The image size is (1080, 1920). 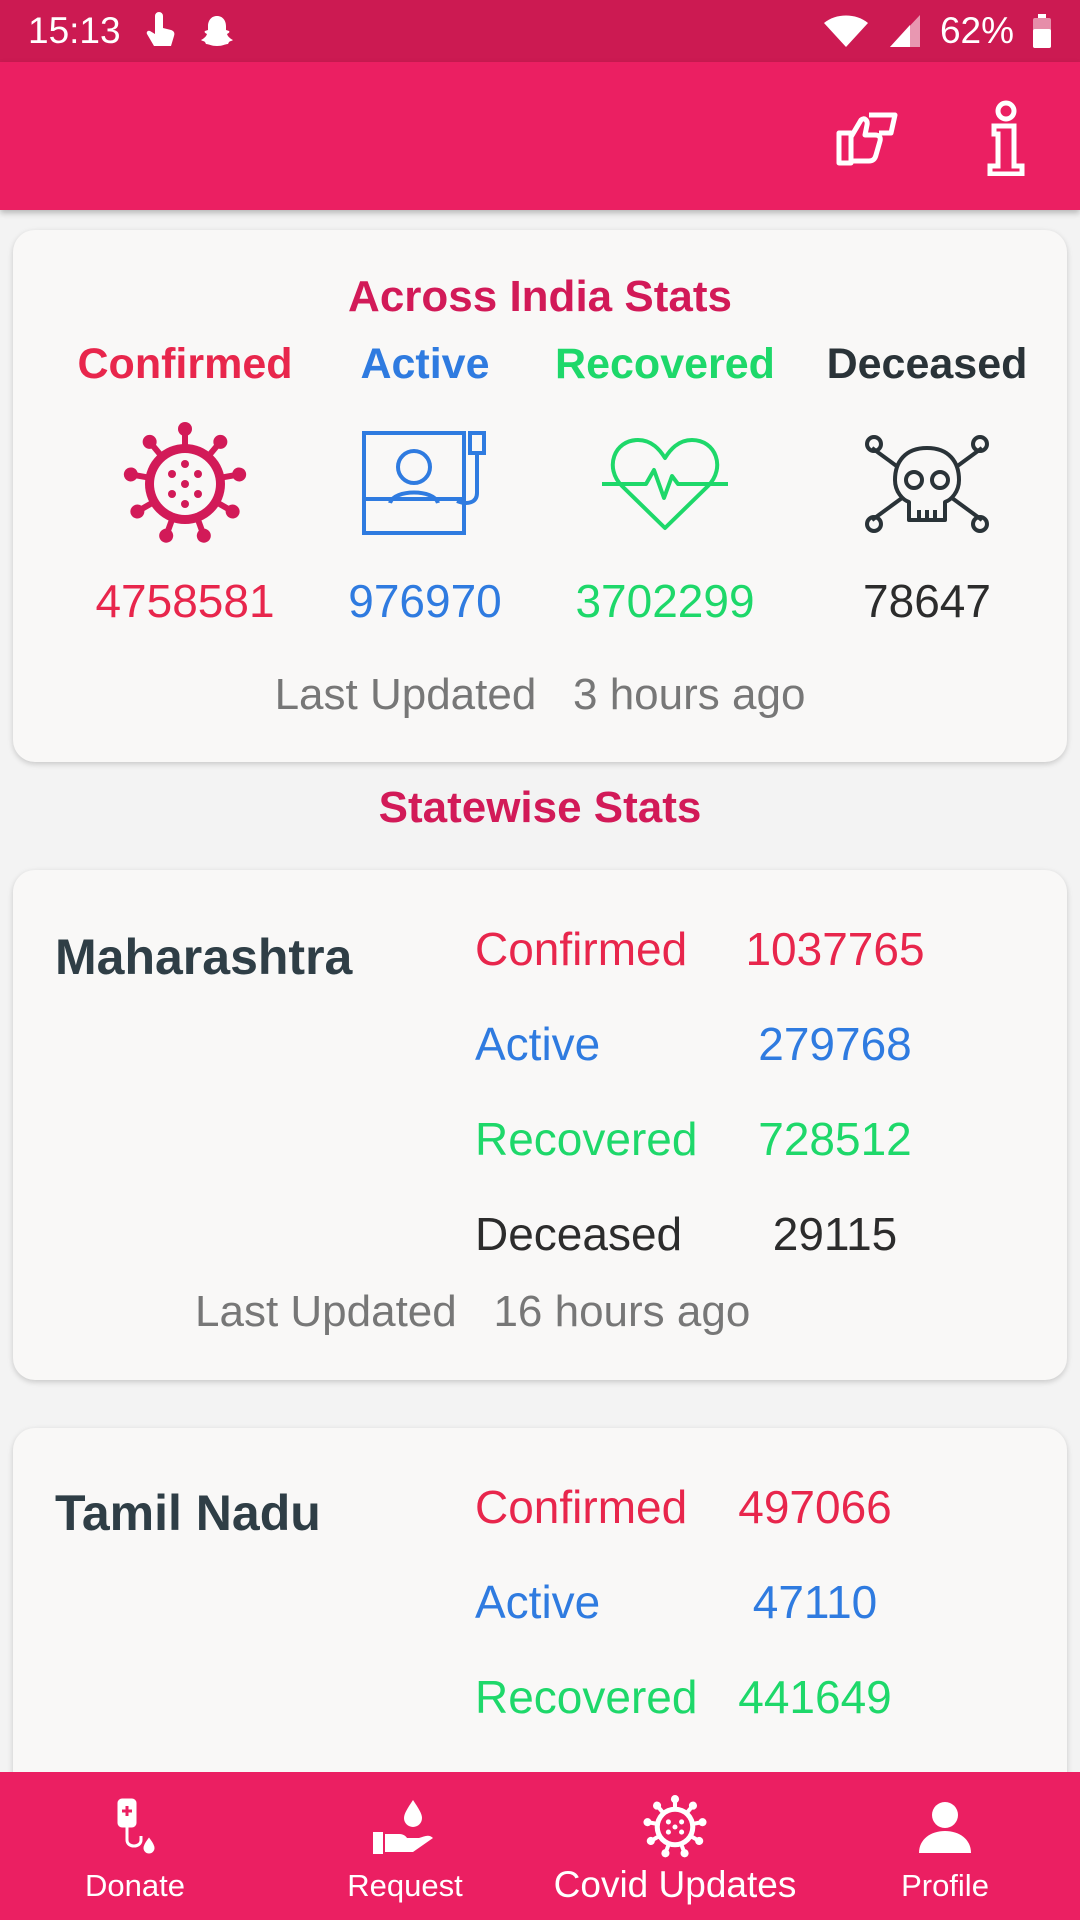 What do you see at coordinates (735, 1605) in the screenshot?
I see `state-row-active: Active 47110` at bounding box center [735, 1605].